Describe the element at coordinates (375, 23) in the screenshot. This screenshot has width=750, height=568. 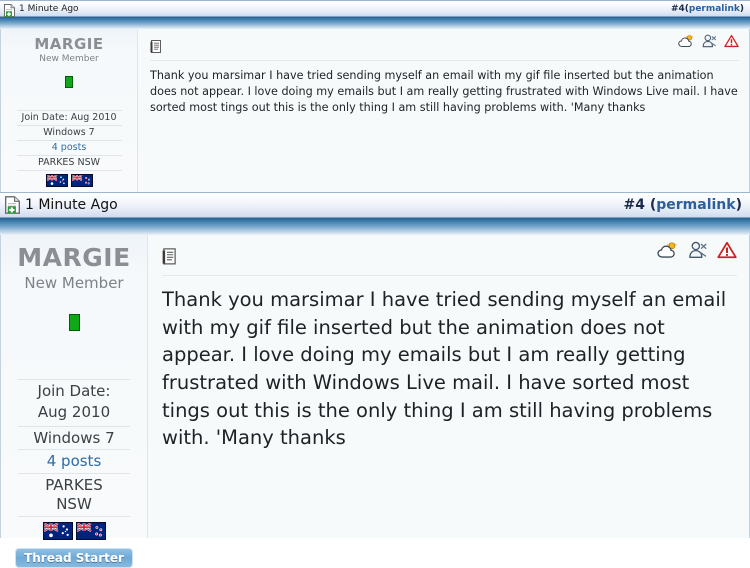
I see `post-header-strip` at that location.